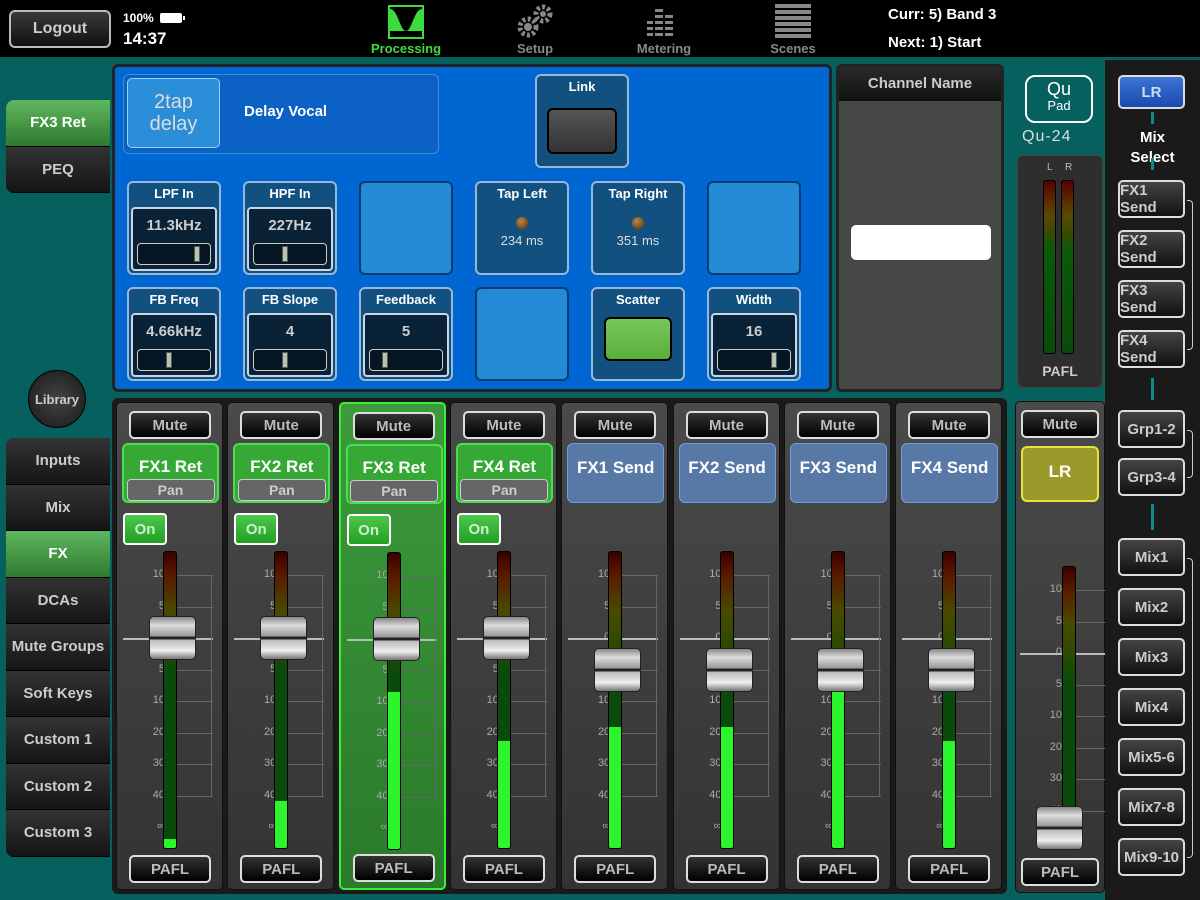 The width and height of the screenshot is (1200, 900). I want to click on channel-name-button: FX2 Ret Pan, so click(282, 473).